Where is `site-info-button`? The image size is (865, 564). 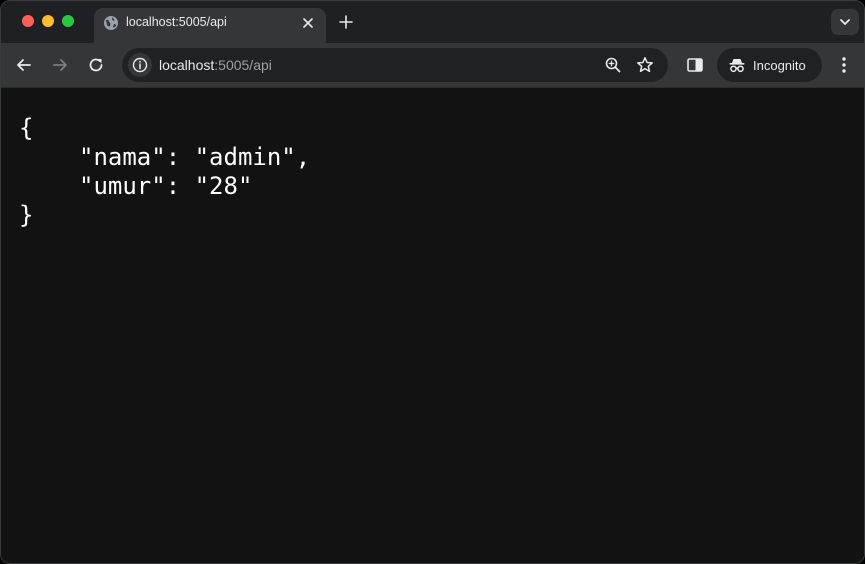
site-info-button is located at coordinates (140, 65).